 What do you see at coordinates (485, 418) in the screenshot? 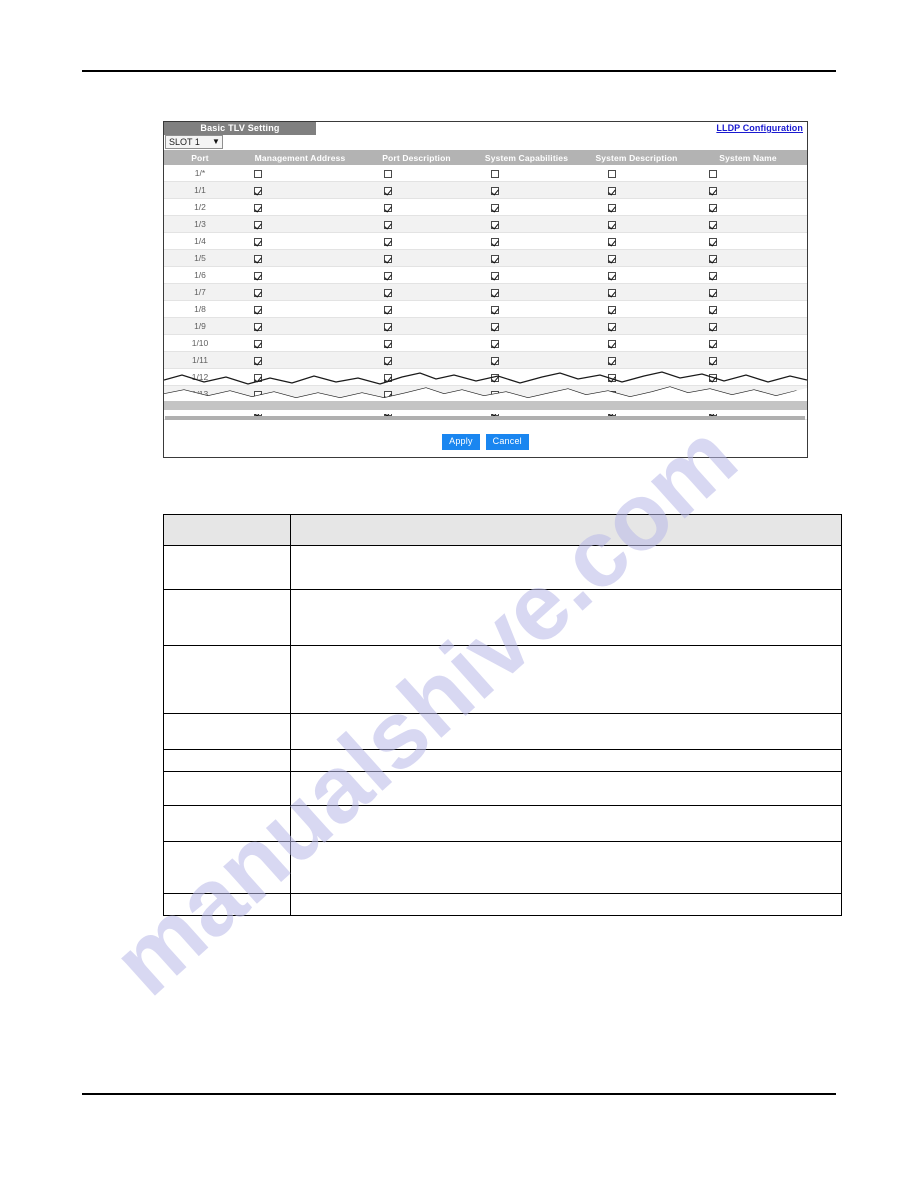
I see `horizontal-scrollbar` at bounding box center [485, 418].